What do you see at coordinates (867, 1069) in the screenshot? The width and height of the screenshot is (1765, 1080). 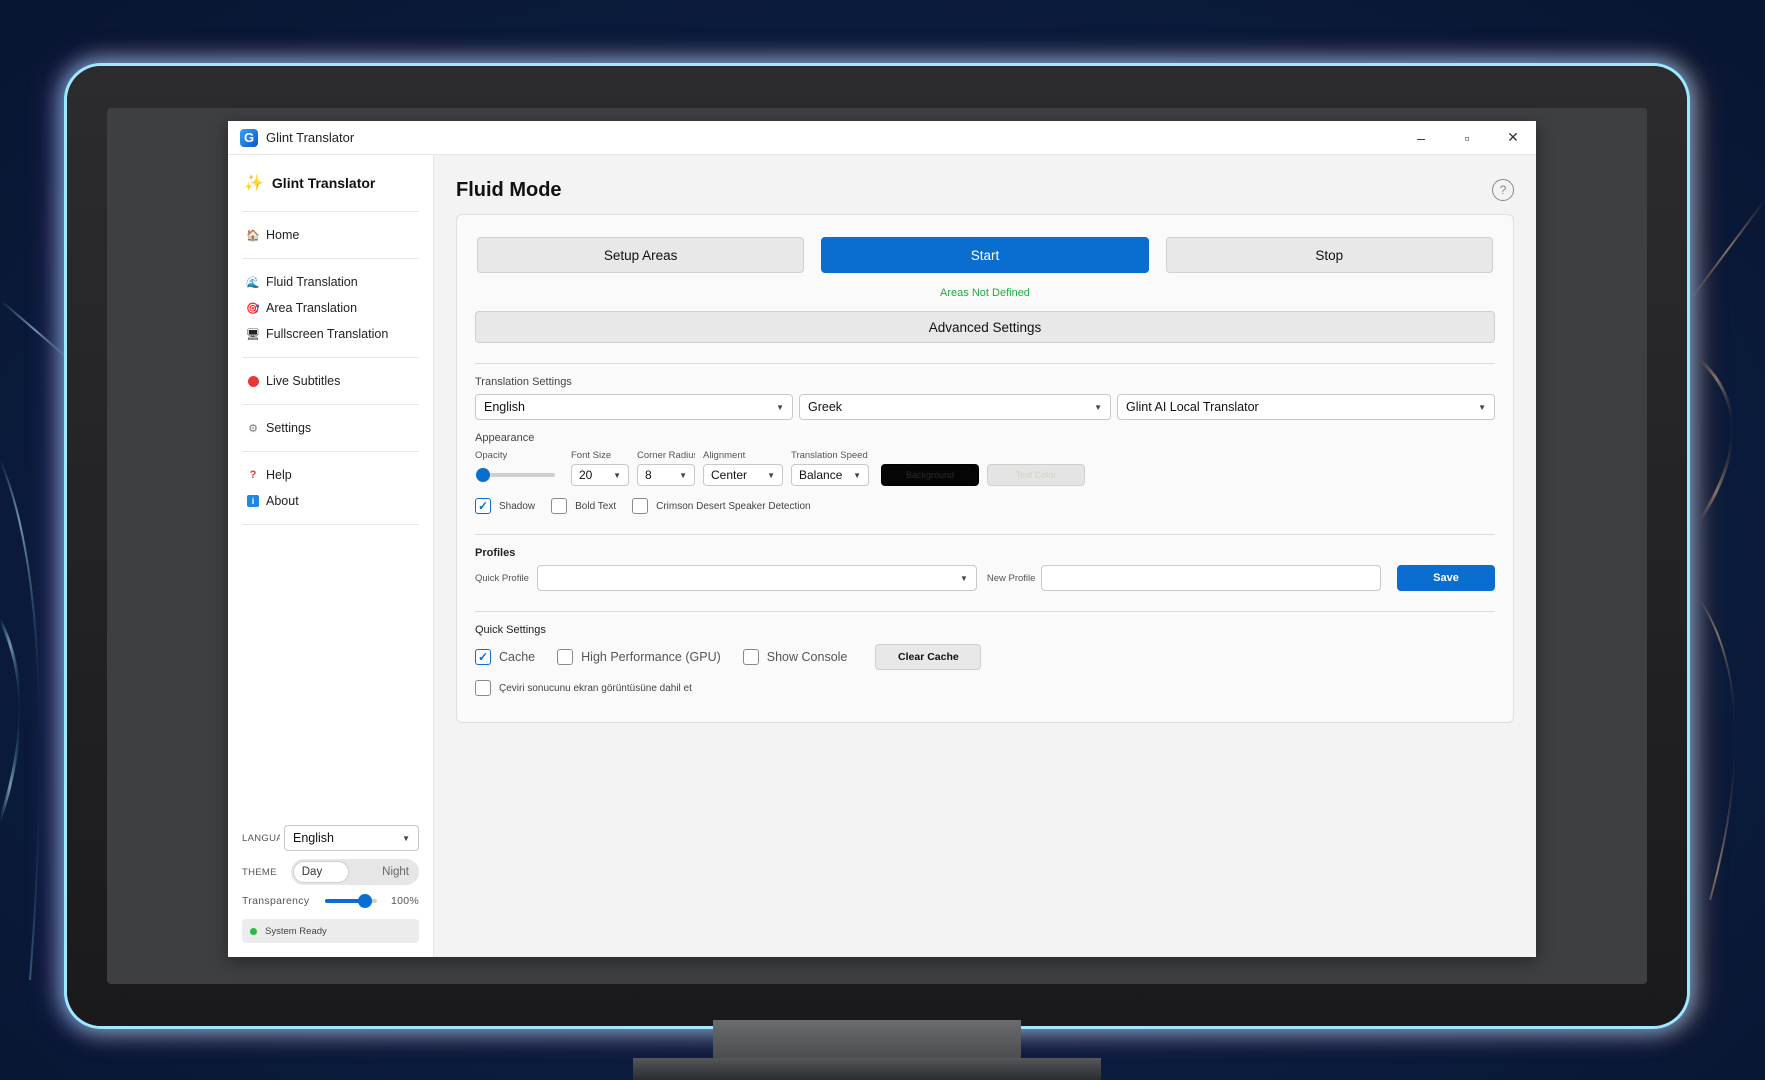 I see `monitor-stand-base` at bounding box center [867, 1069].